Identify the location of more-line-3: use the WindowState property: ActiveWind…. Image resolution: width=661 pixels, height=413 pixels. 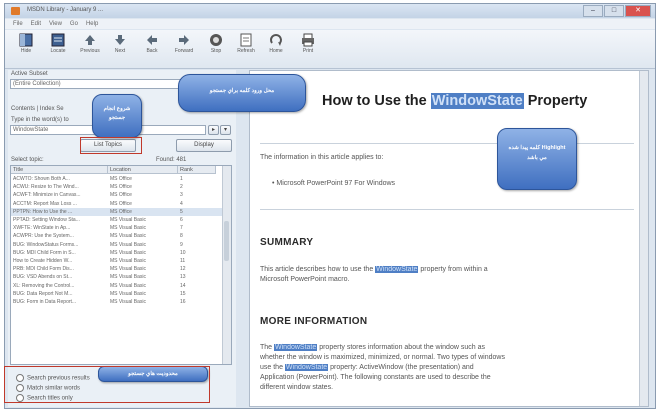
(367, 368).